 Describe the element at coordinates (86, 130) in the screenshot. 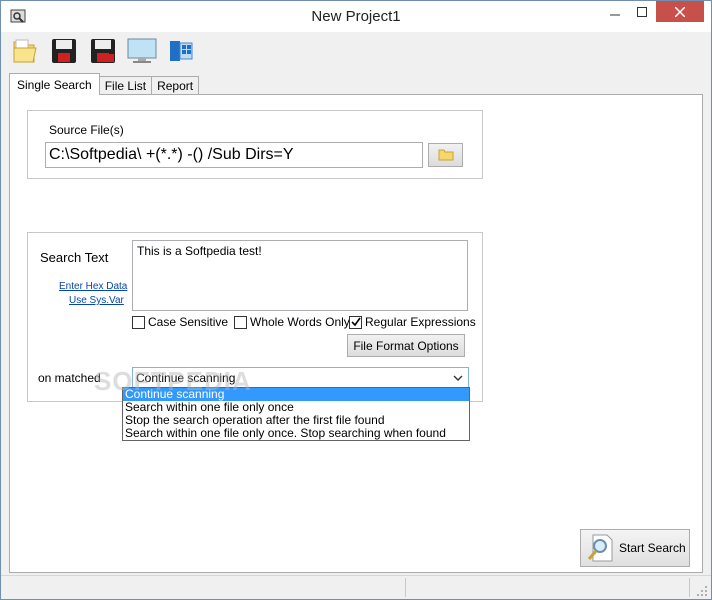

I see `source-label: Source File(s)` at that location.